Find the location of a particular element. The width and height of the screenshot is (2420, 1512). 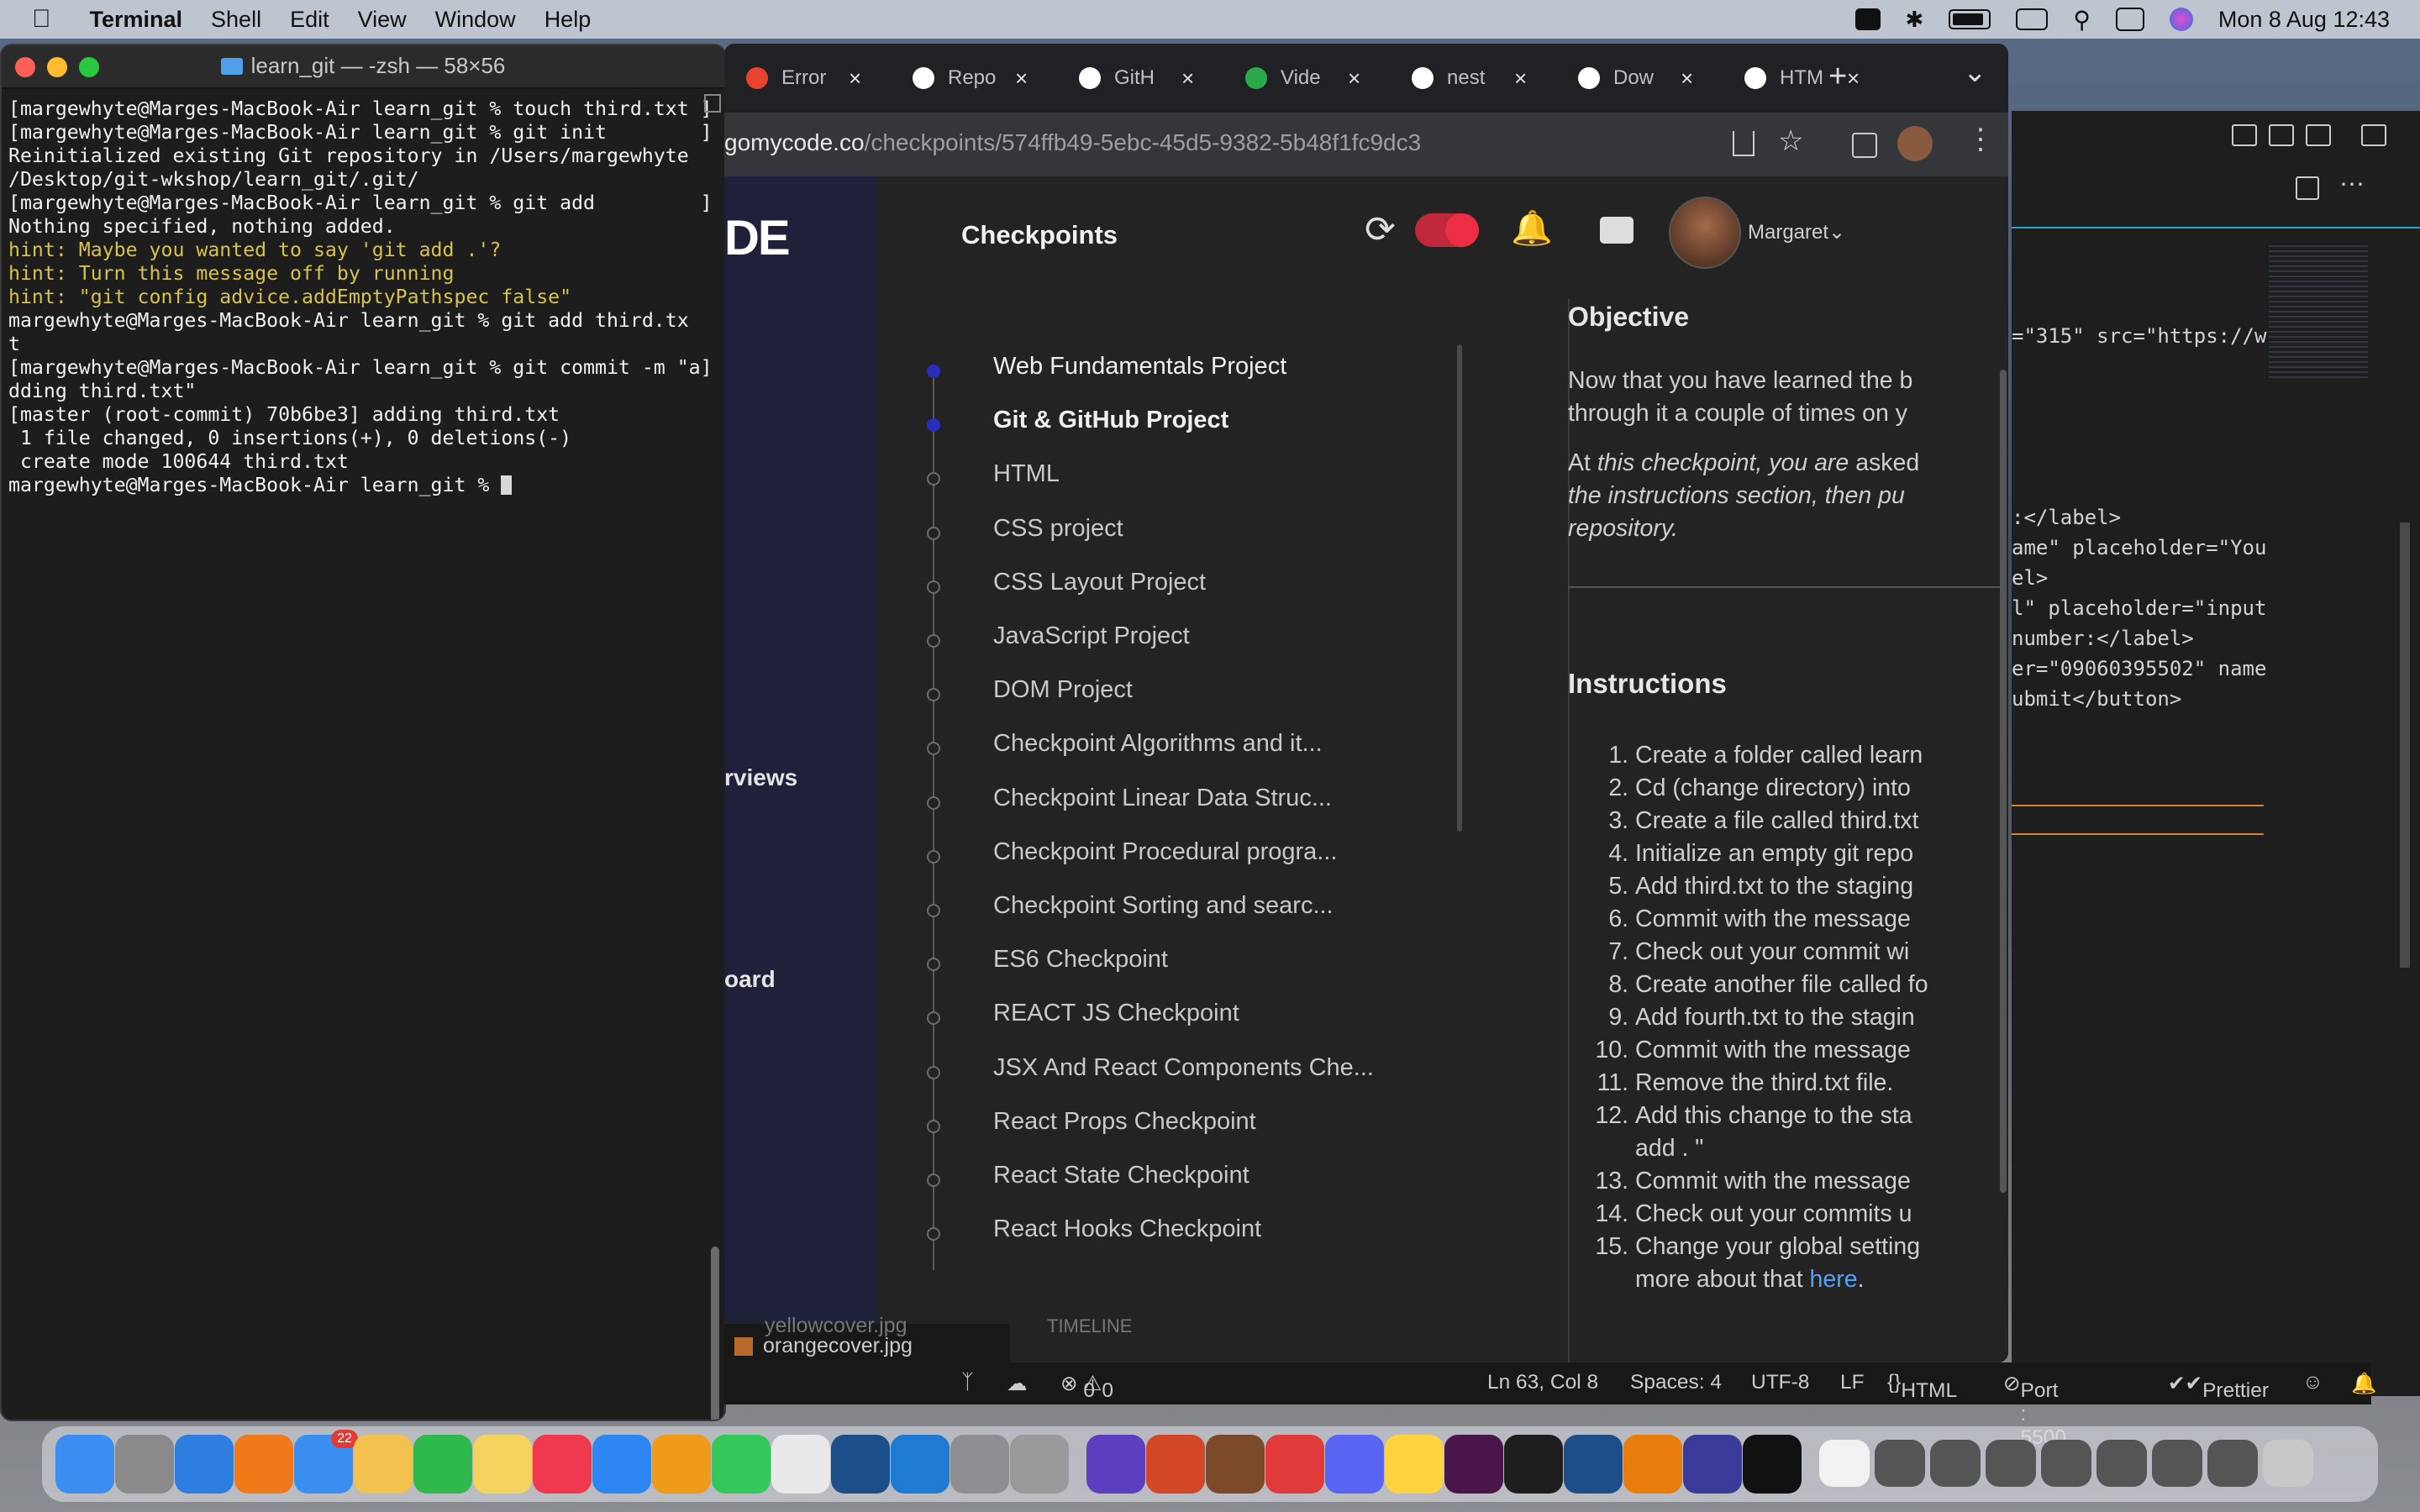

screen-mirroring-icon is located at coordinates (2033, 19).